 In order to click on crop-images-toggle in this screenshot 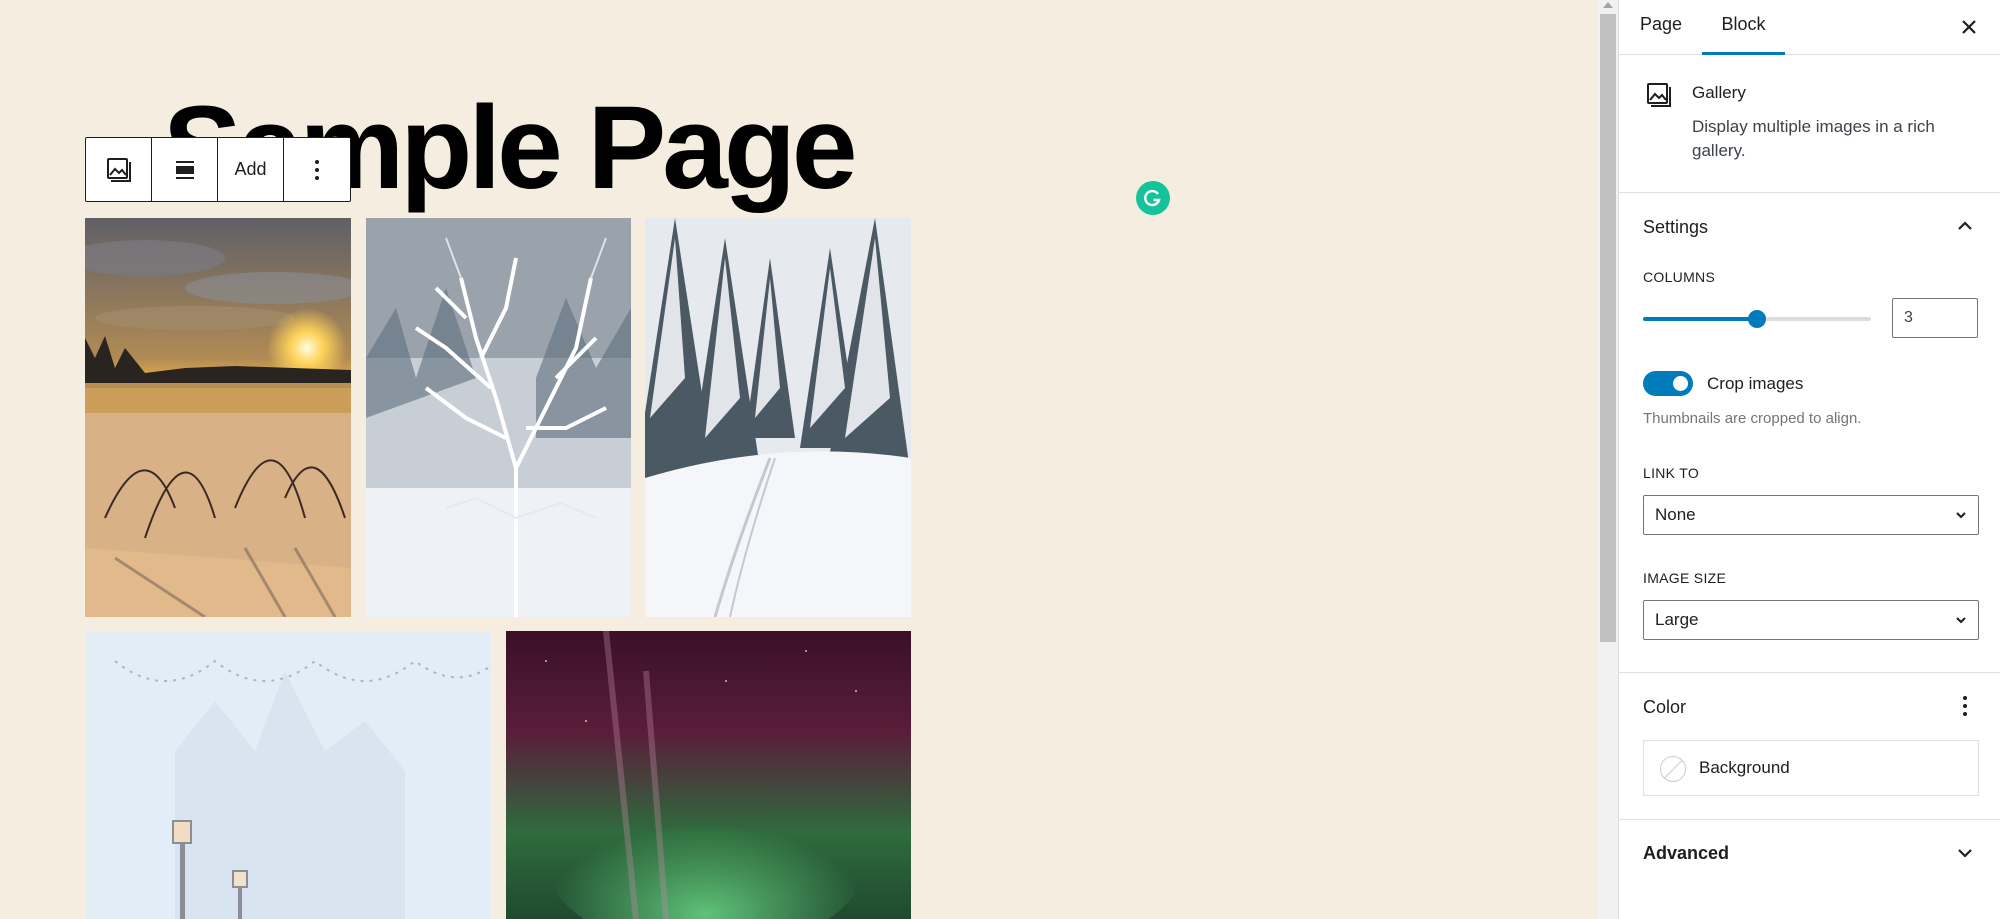, I will do `click(1668, 383)`.